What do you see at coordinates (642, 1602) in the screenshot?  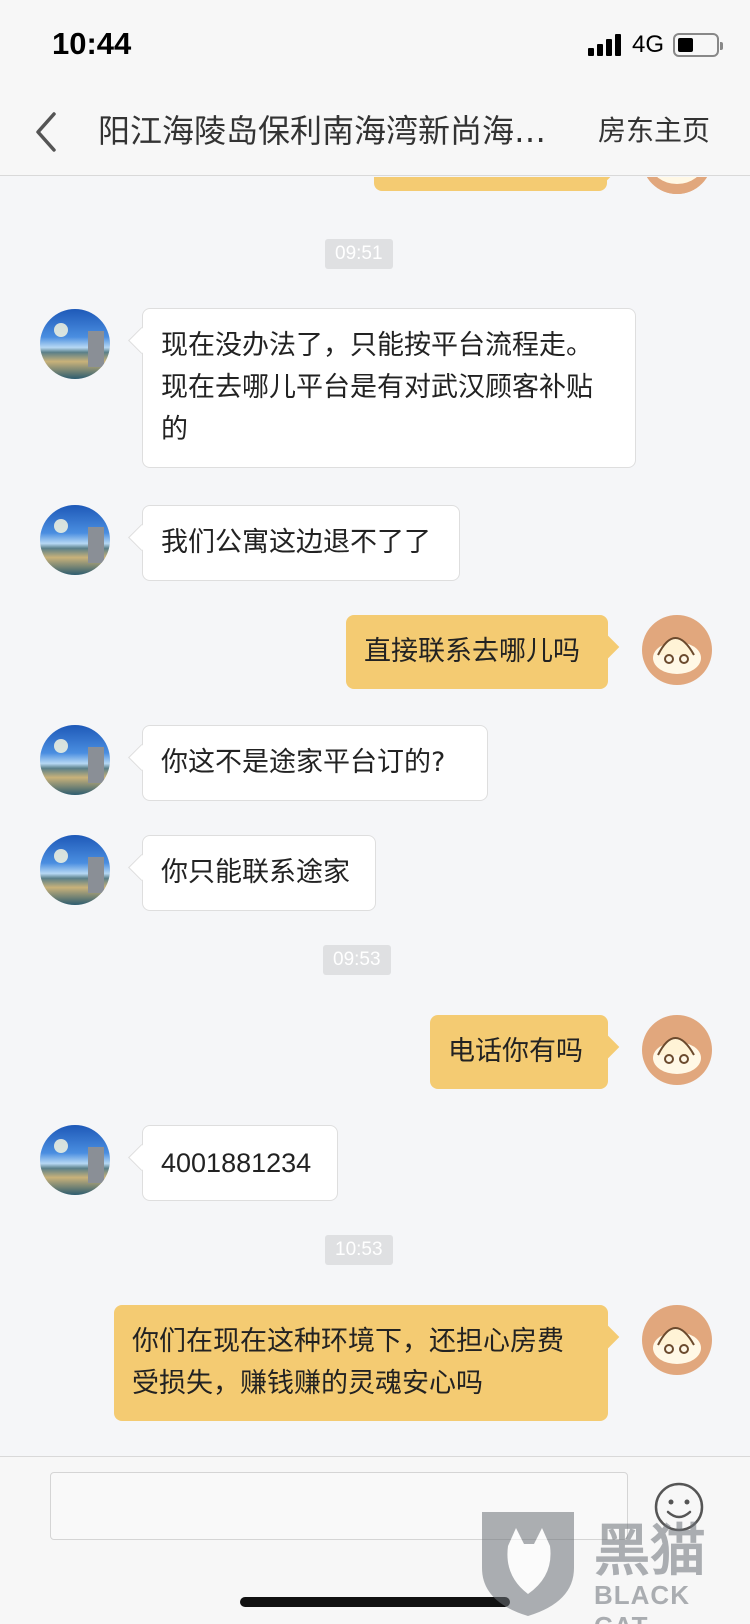 I see `watermark-text-en: BLACK CAT` at bounding box center [642, 1602].